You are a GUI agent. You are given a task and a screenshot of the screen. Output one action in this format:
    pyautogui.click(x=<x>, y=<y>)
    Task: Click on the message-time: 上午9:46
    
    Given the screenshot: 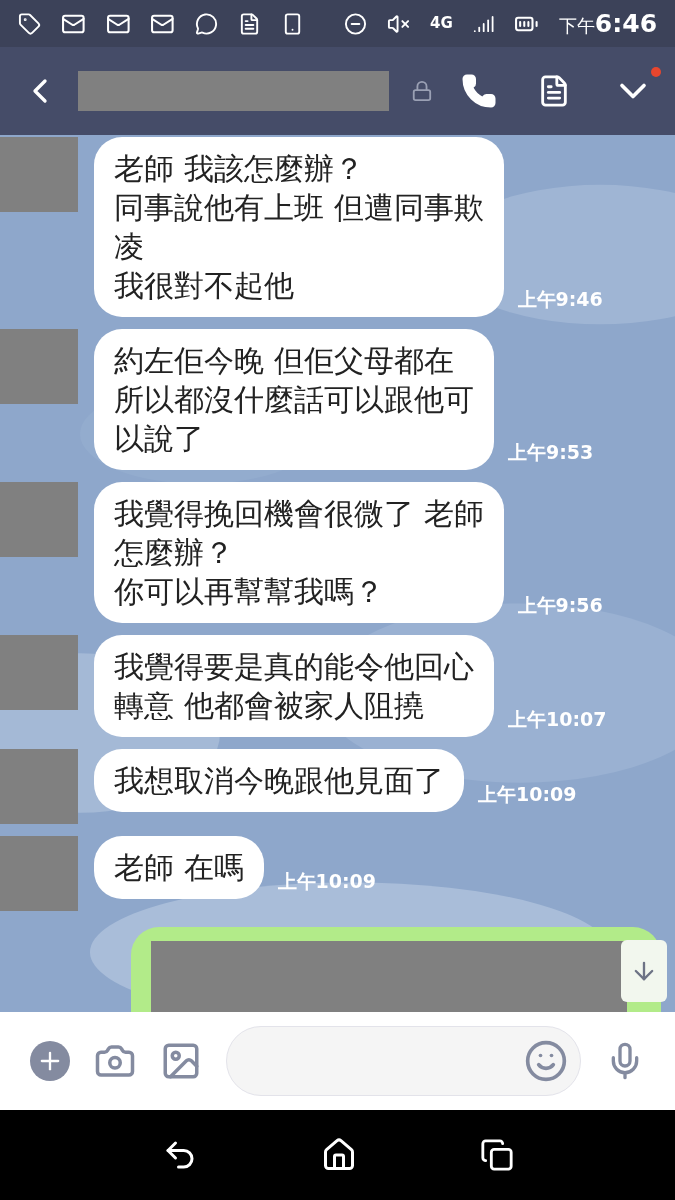 What is the action you would take?
    pyautogui.click(x=560, y=299)
    